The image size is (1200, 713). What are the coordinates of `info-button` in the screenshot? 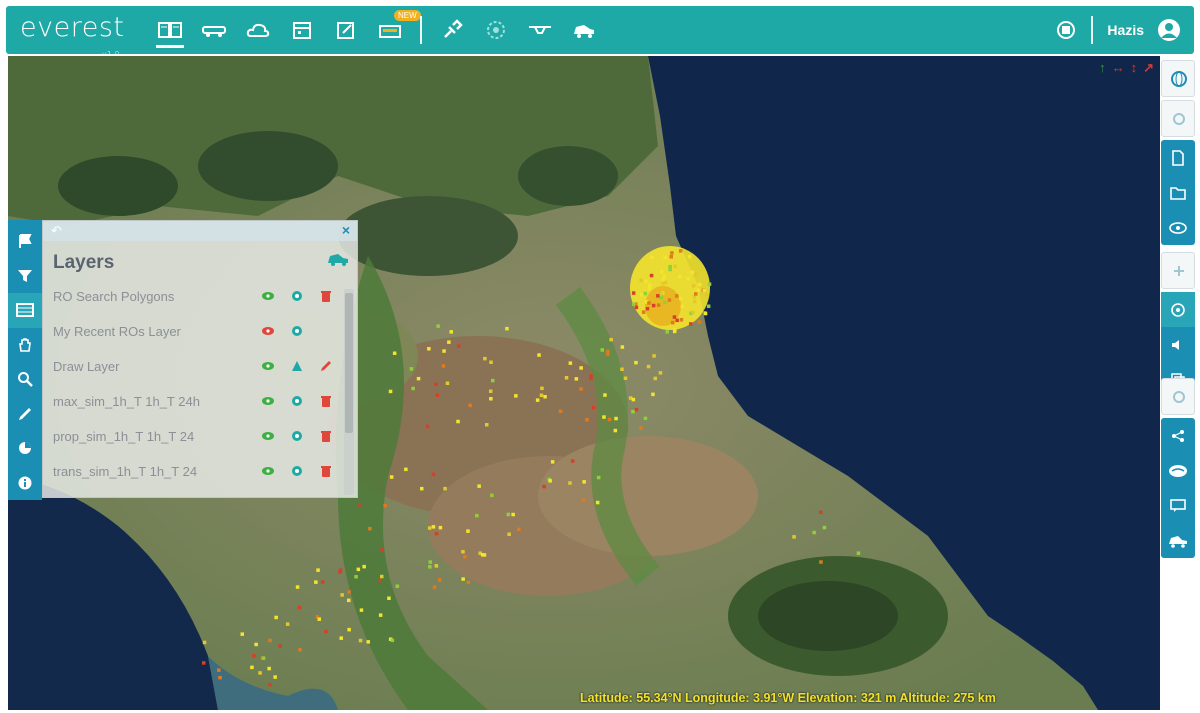 It's located at (25, 483).